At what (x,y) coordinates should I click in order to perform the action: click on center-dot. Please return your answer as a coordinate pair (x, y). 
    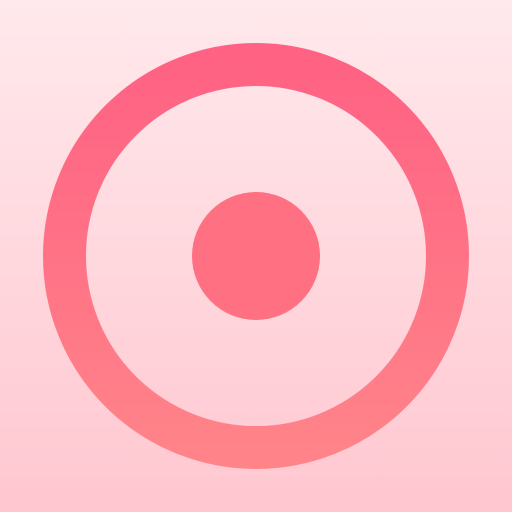
    Looking at the image, I should click on (256, 256).